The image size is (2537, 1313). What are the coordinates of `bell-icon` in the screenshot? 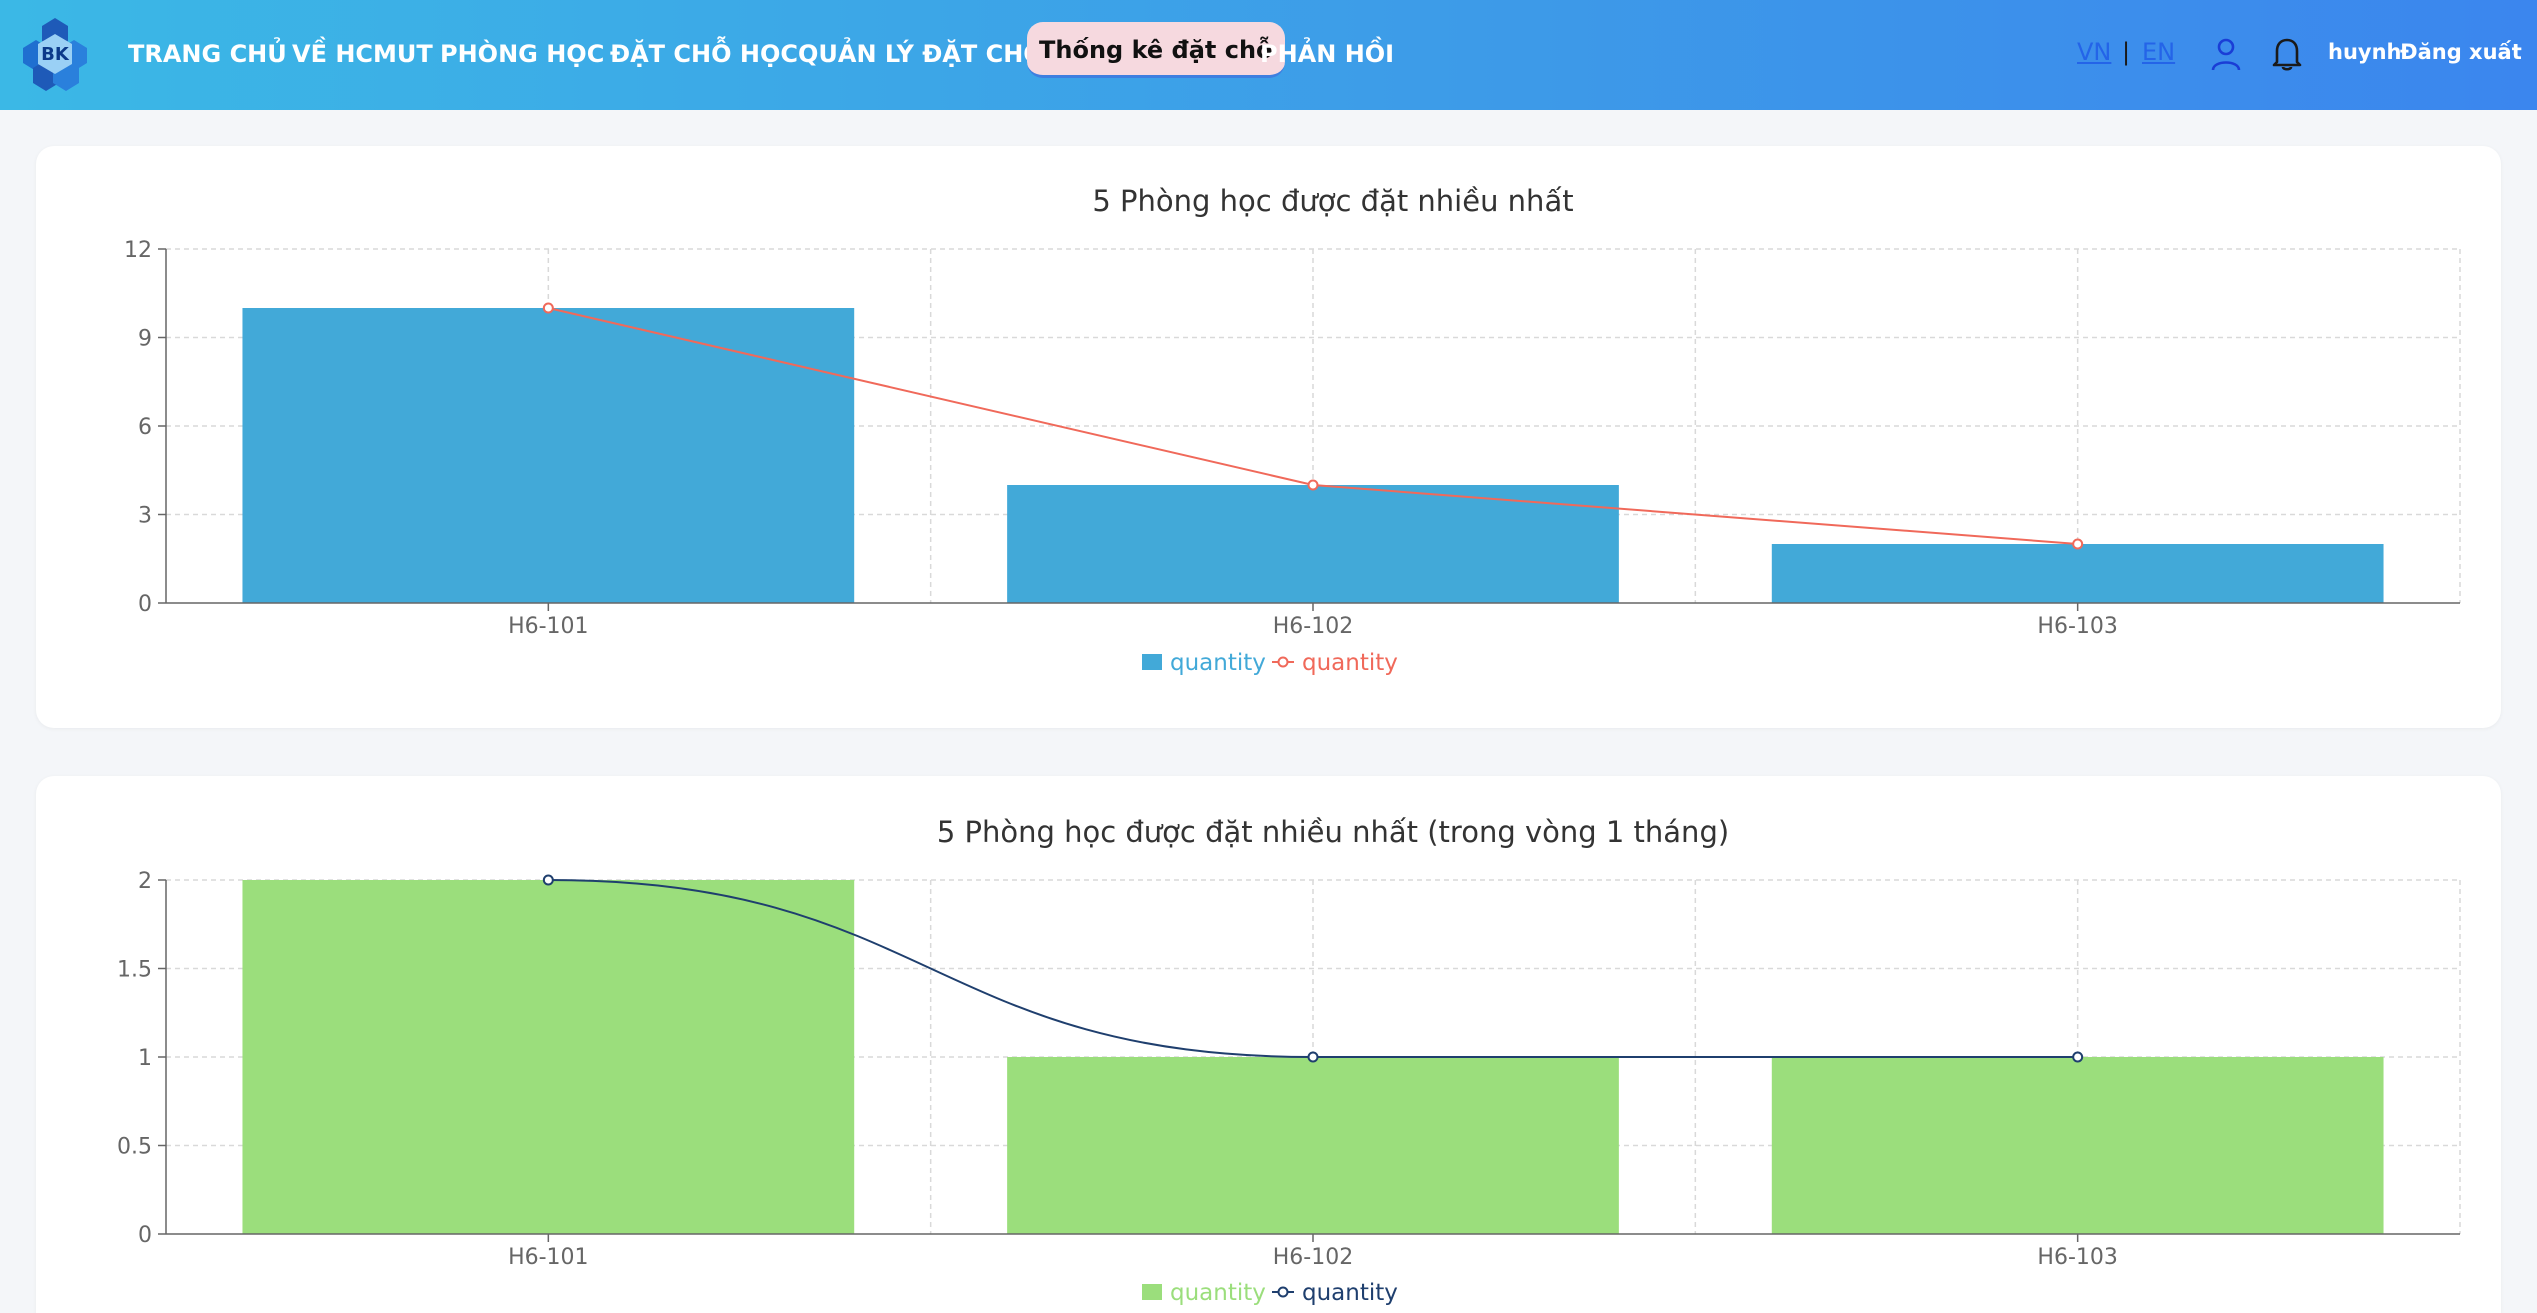 It's located at (2287, 54).